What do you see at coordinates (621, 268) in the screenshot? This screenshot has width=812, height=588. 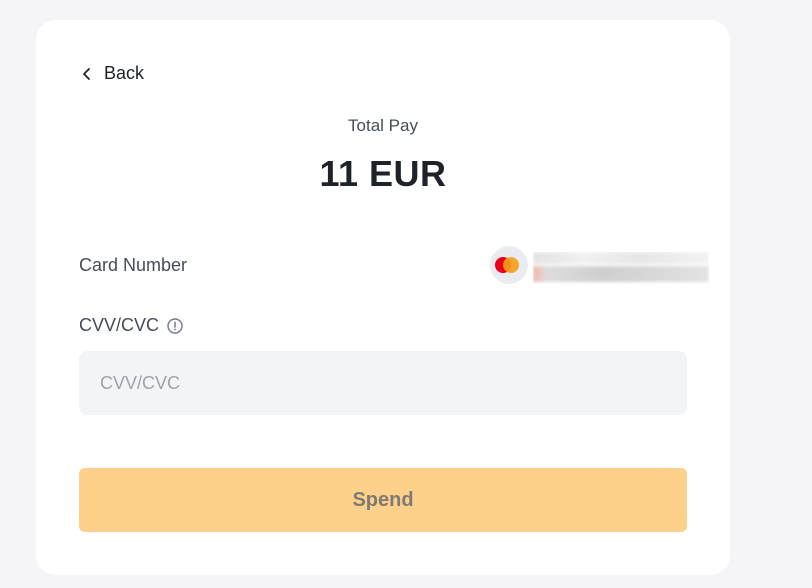 I see `masked-card-number` at bounding box center [621, 268].